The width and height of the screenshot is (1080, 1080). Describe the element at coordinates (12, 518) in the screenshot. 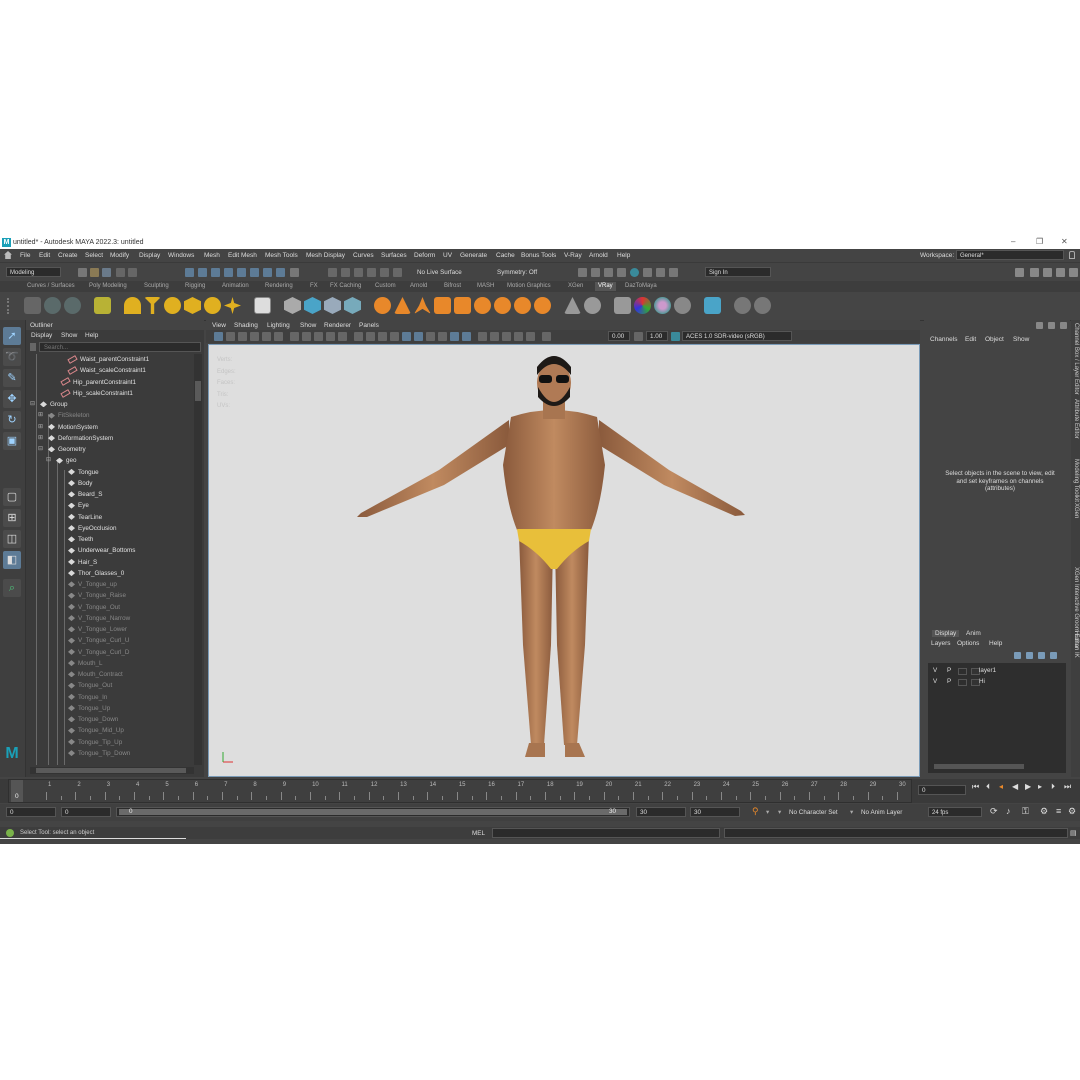

I see `four-view-icon: ⊞` at that location.